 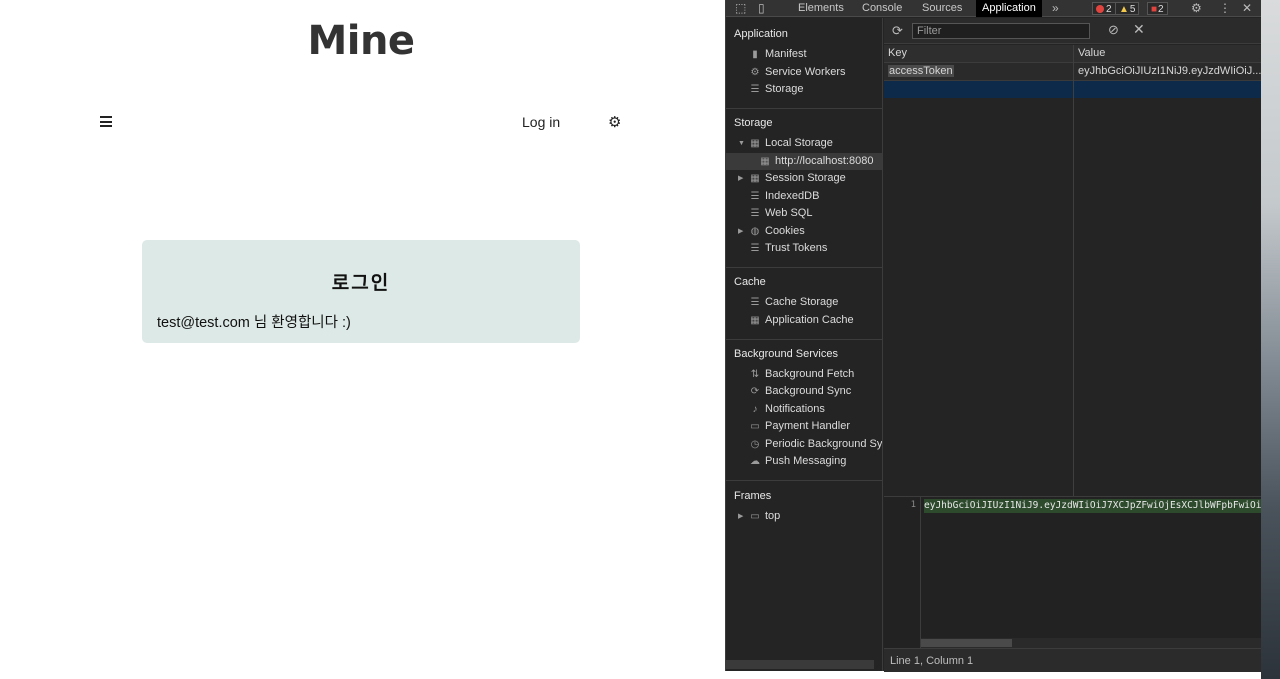 I want to click on more-tabs-icon: », so click(x=1055, y=8).